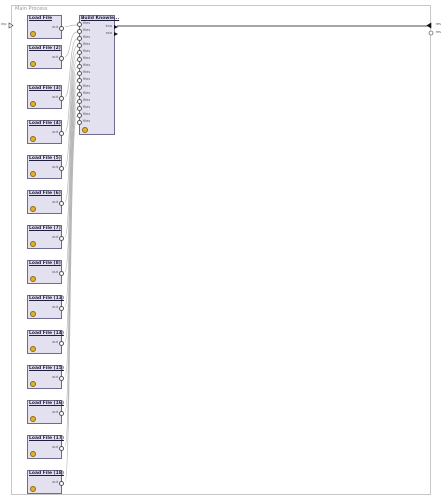 This screenshot has width=442, height=500. What do you see at coordinates (438, 24) in the screenshot?
I see `process-output-port-label-1: res` at bounding box center [438, 24].